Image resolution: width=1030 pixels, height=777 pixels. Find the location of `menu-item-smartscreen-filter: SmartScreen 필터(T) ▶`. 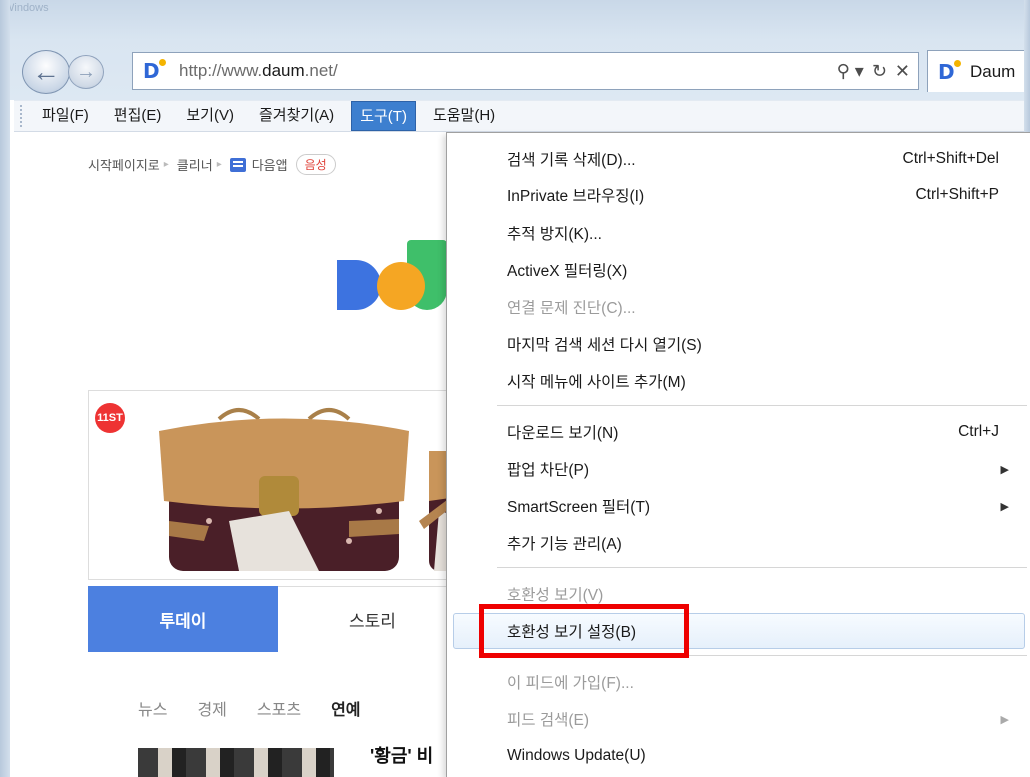

menu-item-smartscreen-filter: SmartScreen 필터(T) ▶ is located at coordinates (738, 506).